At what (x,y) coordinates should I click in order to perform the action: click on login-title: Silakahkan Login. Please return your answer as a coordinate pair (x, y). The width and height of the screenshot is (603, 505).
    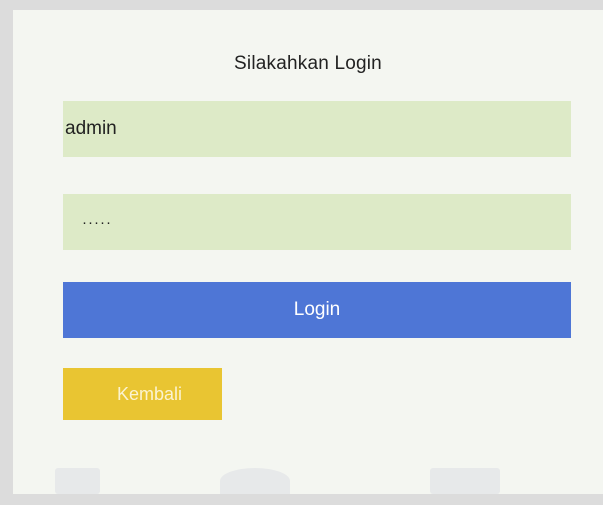
    Looking at the image, I should click on (308, 63).